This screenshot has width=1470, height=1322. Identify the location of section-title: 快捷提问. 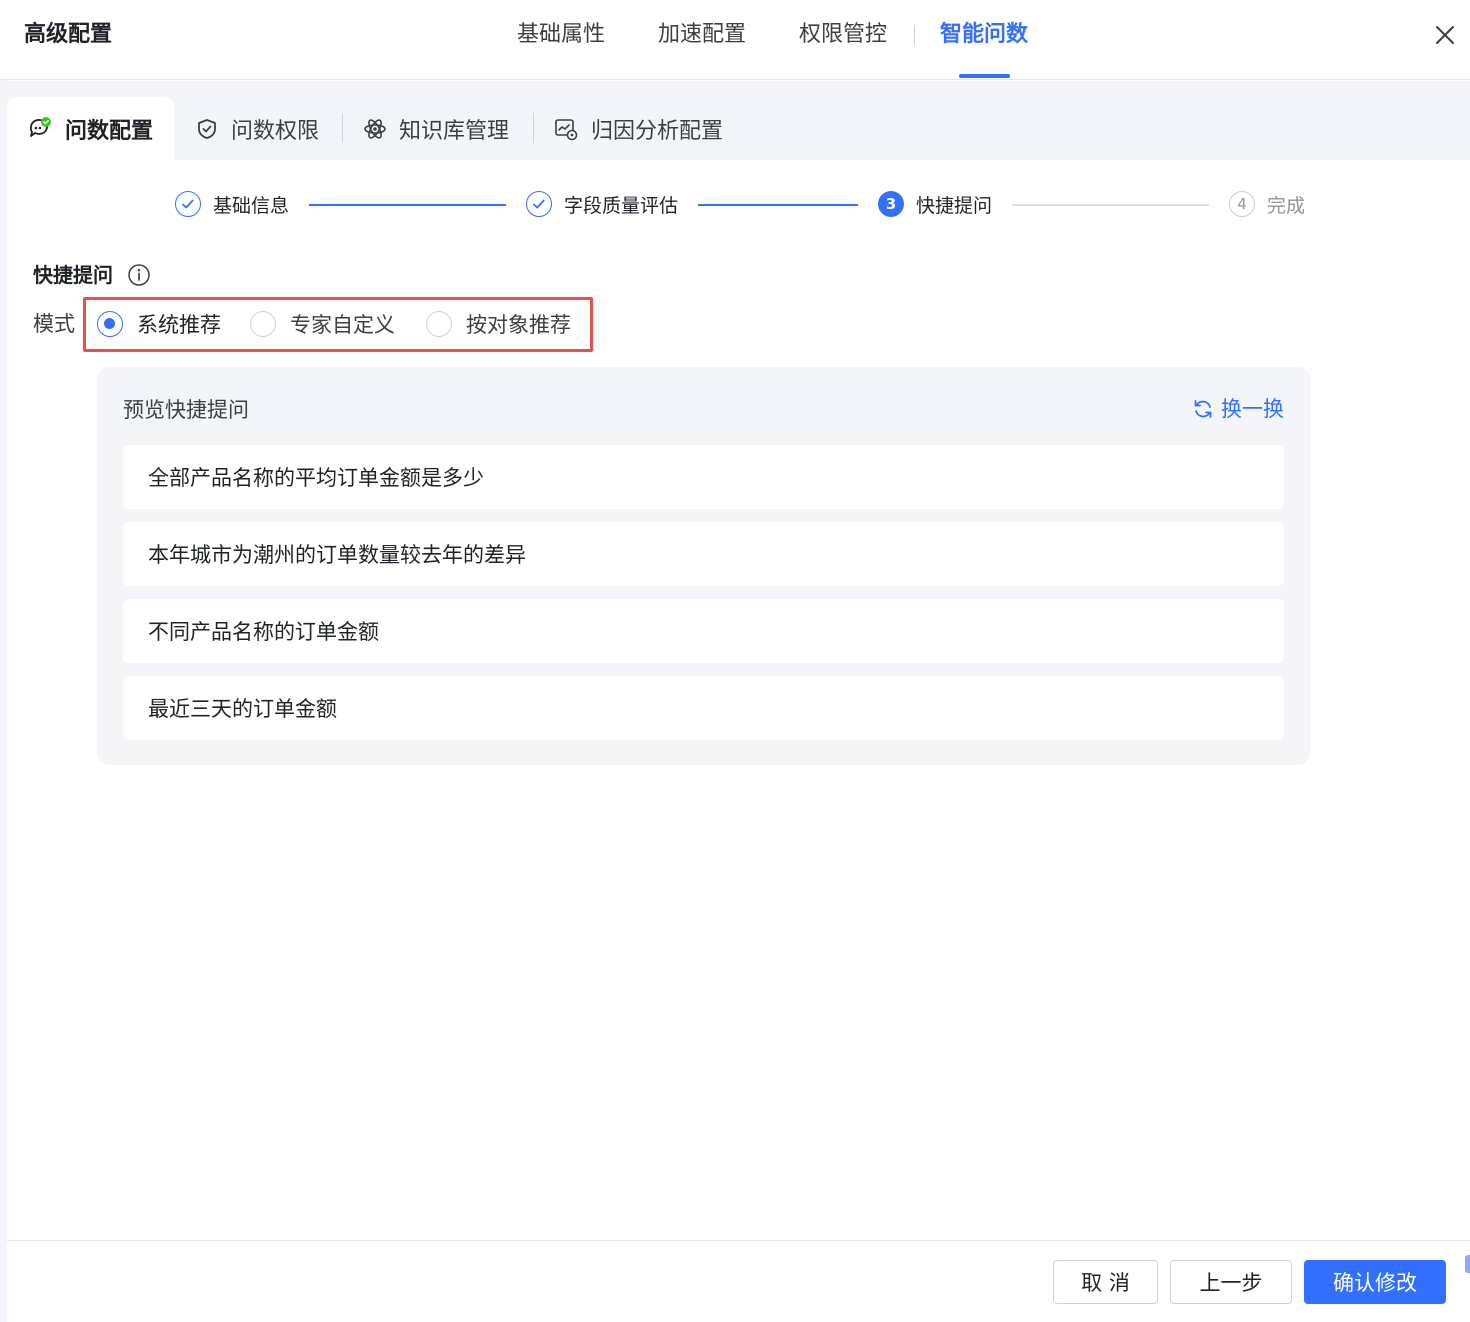
(92, 275).